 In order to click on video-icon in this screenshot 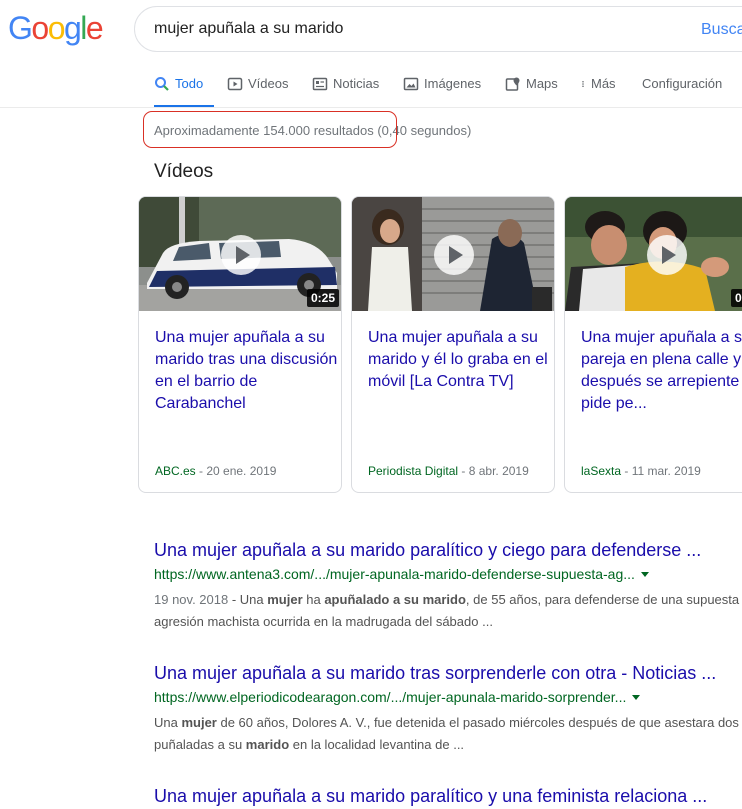, I will do `click(235, 84)`.